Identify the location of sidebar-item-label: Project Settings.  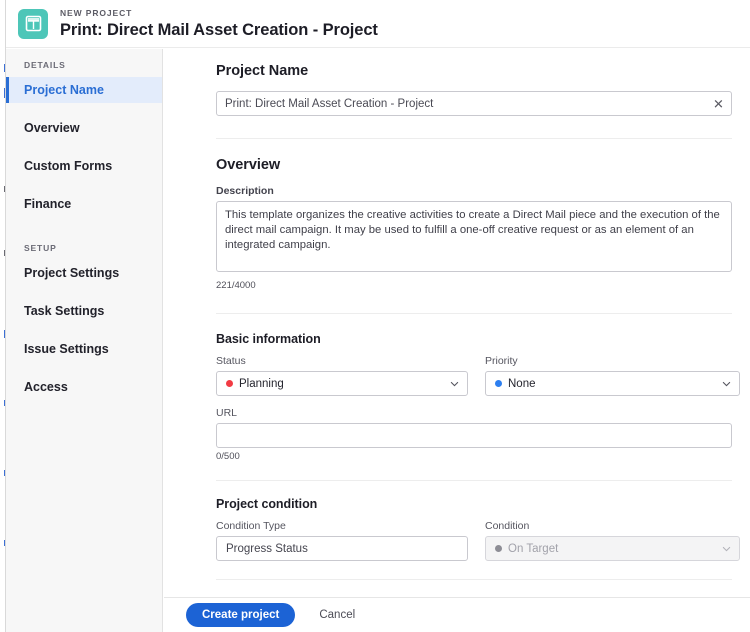
(72, 273).